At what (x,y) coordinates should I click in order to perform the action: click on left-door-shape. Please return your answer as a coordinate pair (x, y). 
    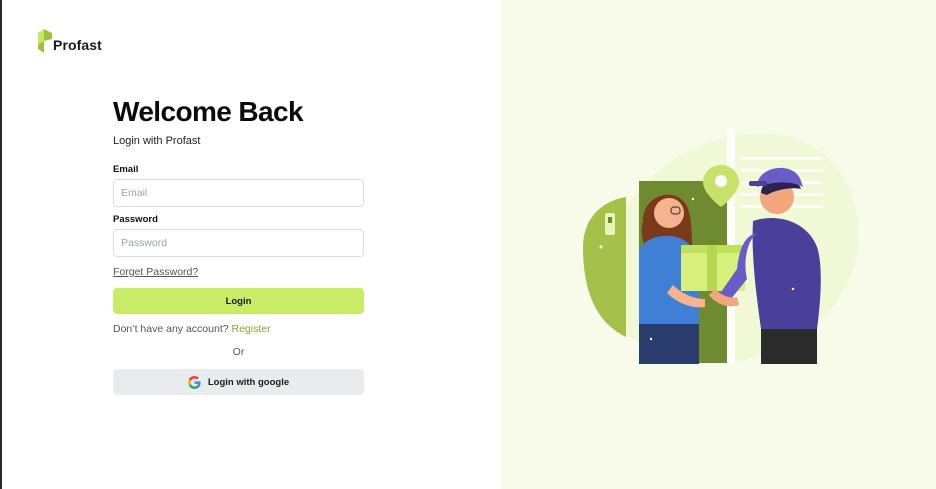
    Looking at the image, I should click on (604, 267).